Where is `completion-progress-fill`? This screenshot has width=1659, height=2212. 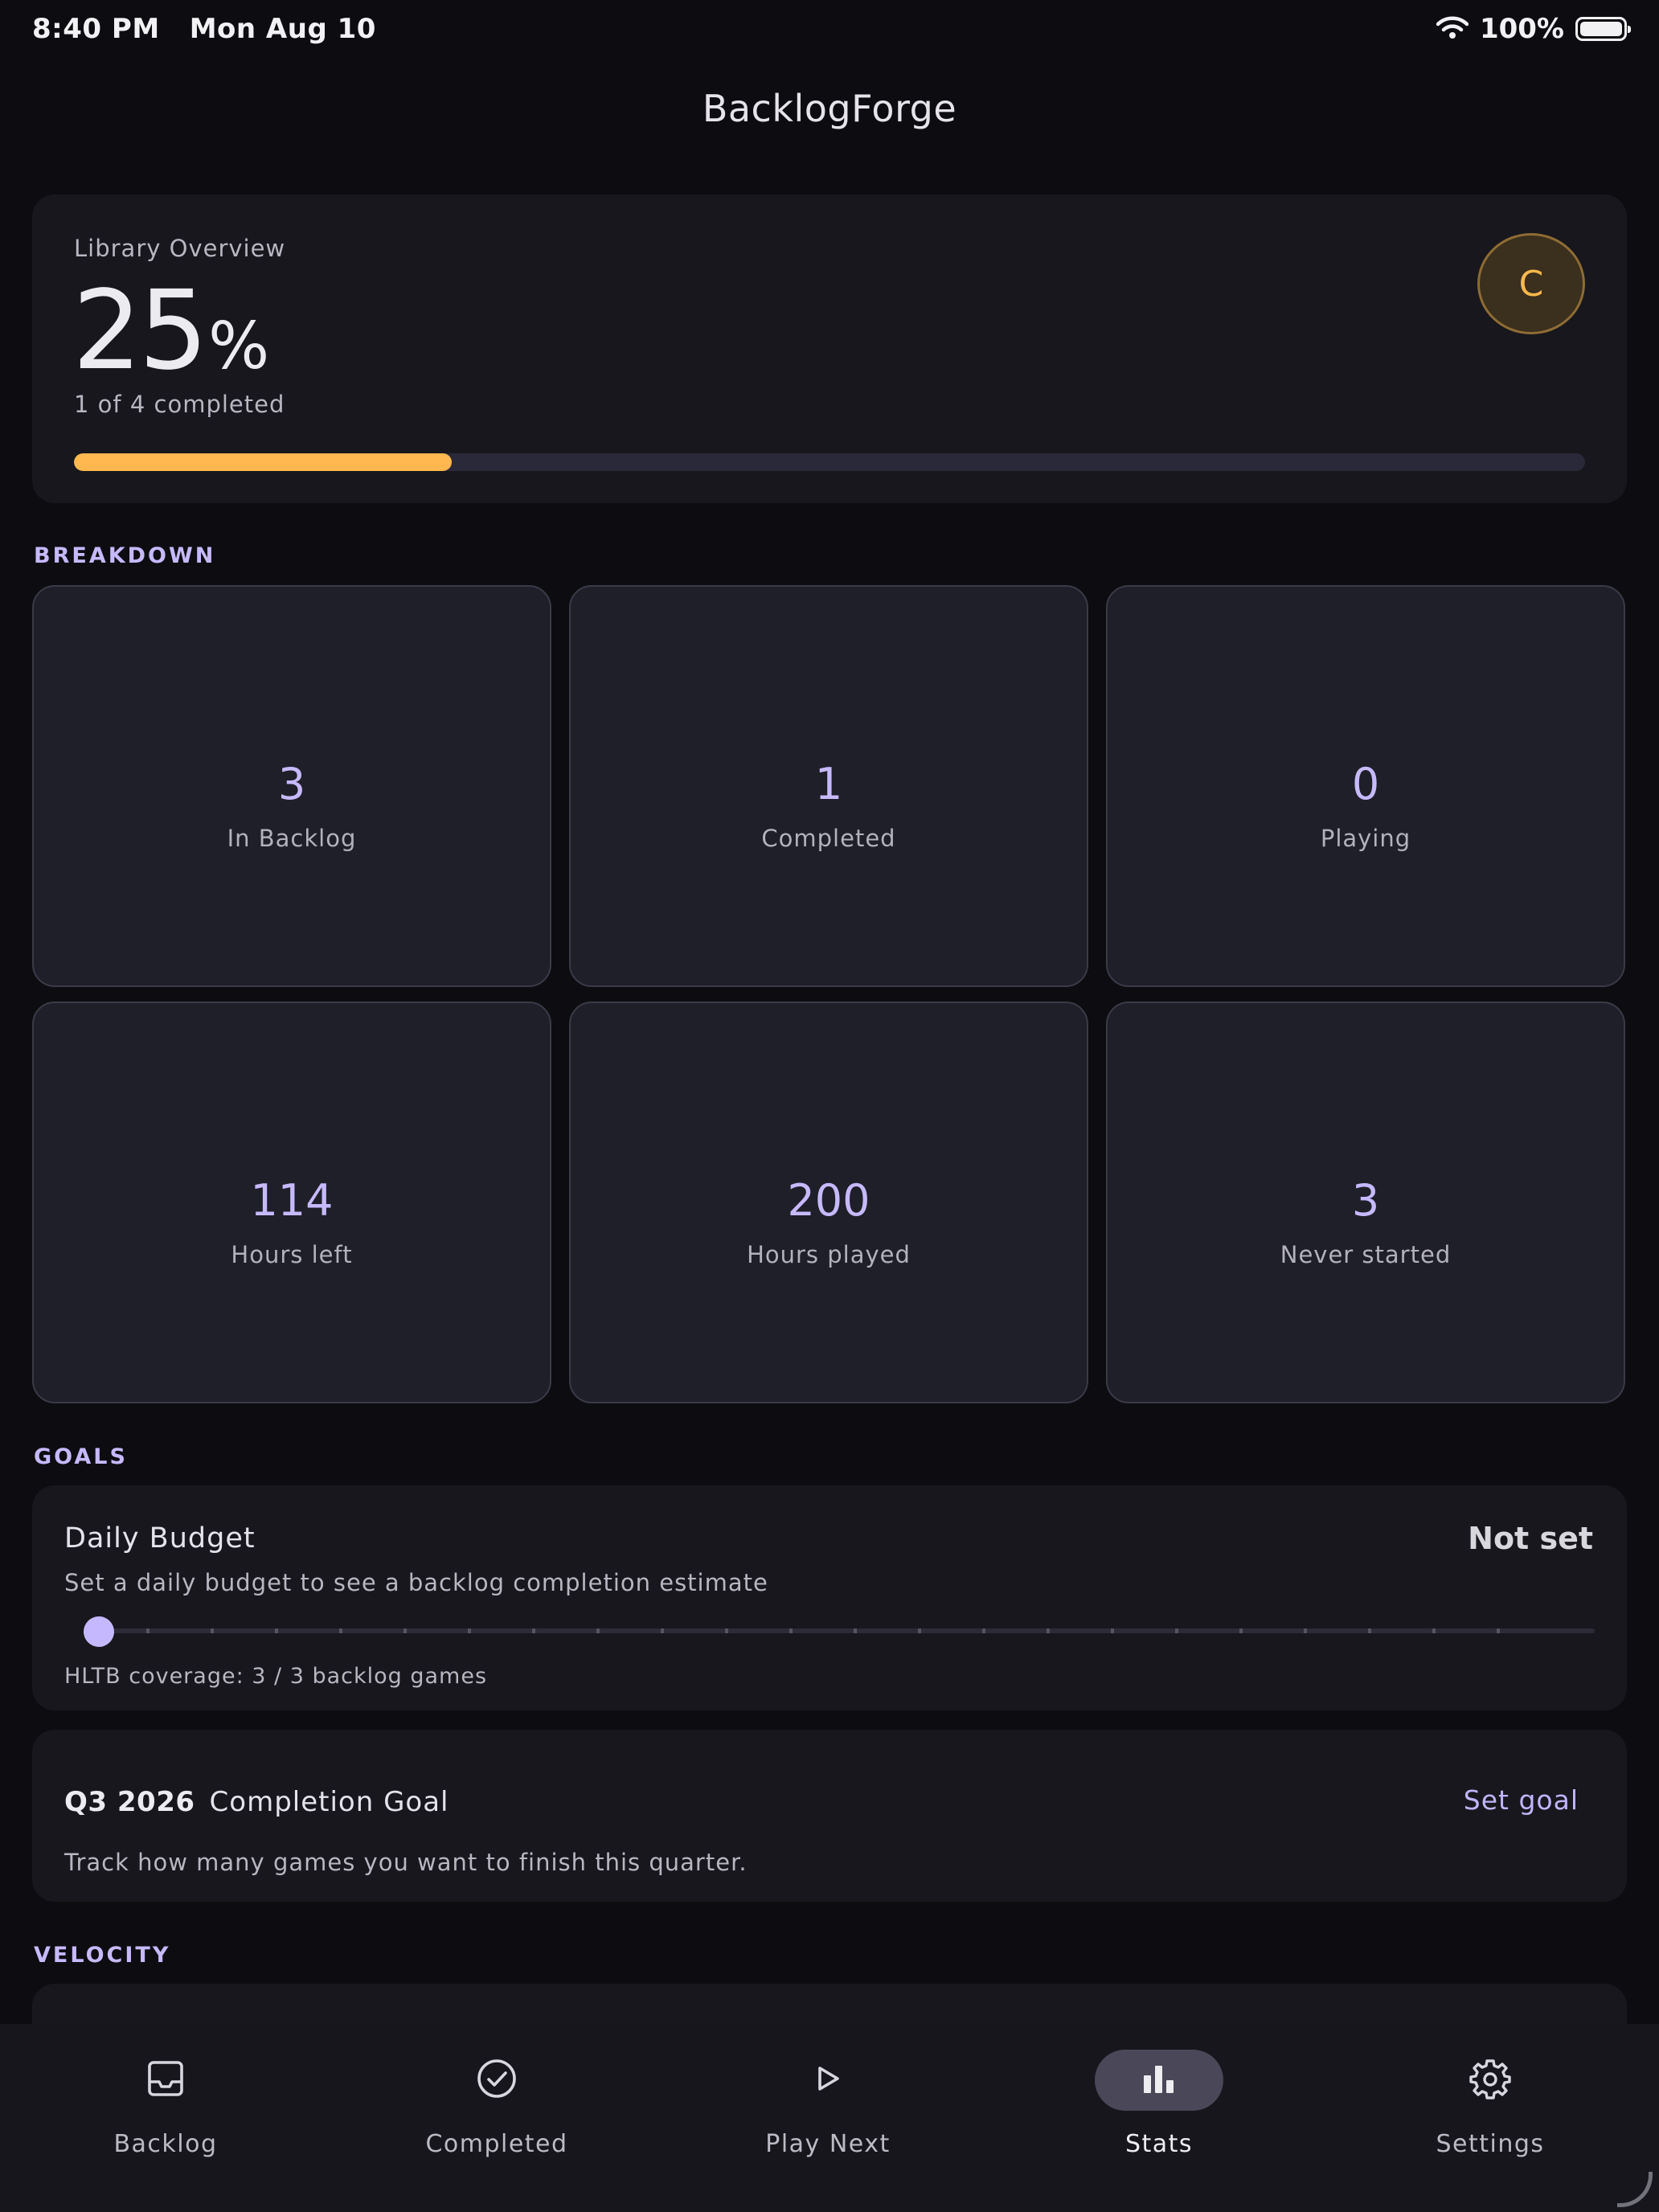
completion-progress-fill is located at coordinates (263, 462).